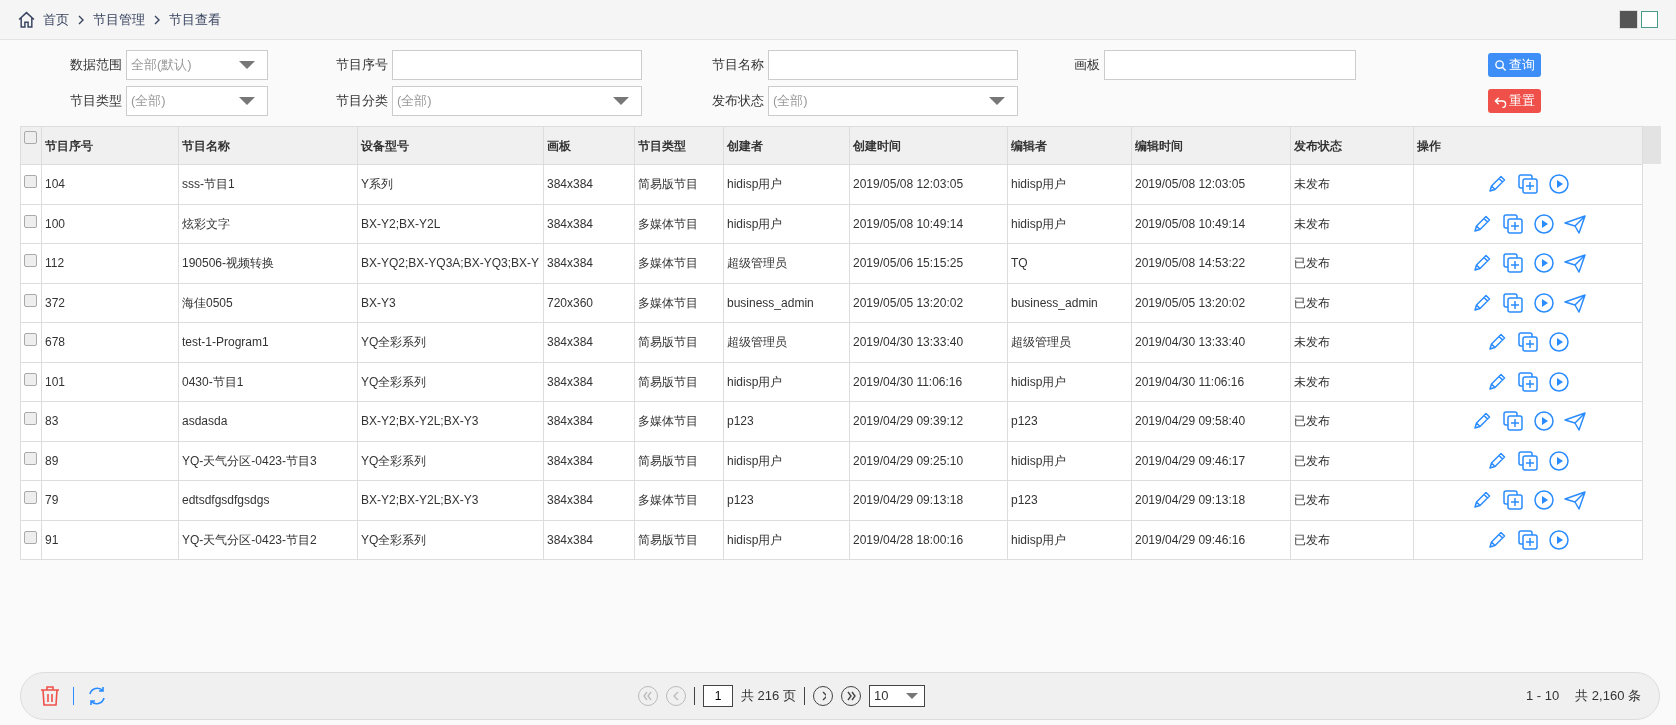  Describe the element at coordinates (97, 696) in the screenshot. I see `refresh-icon` at that location.